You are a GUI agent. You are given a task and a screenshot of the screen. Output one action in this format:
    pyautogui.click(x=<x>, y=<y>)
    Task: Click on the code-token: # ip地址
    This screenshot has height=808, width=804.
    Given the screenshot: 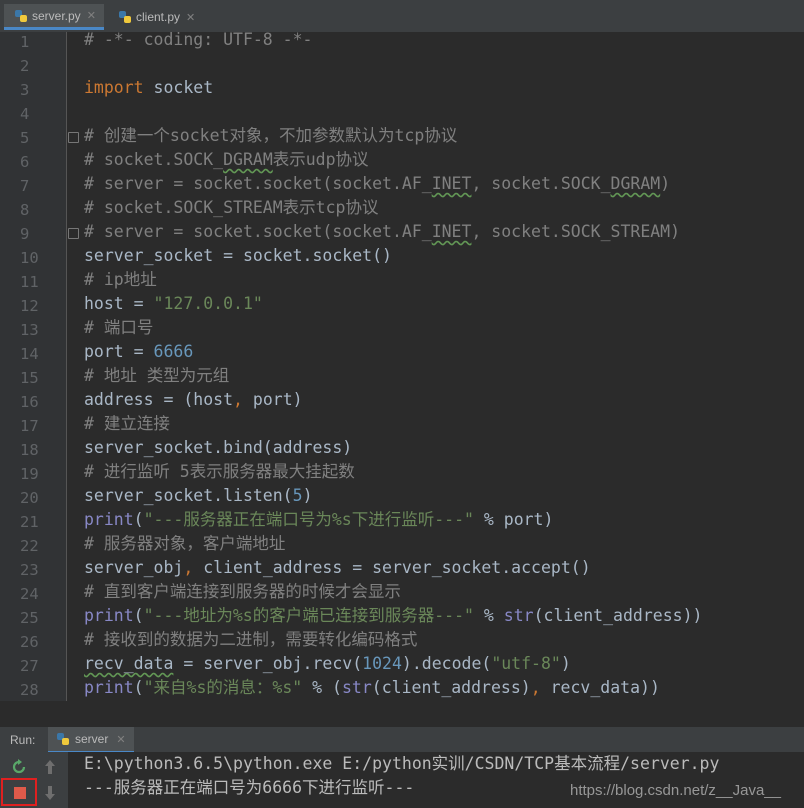 What is the action you would take?
    pyautogui.click(x=120, y=279)
    